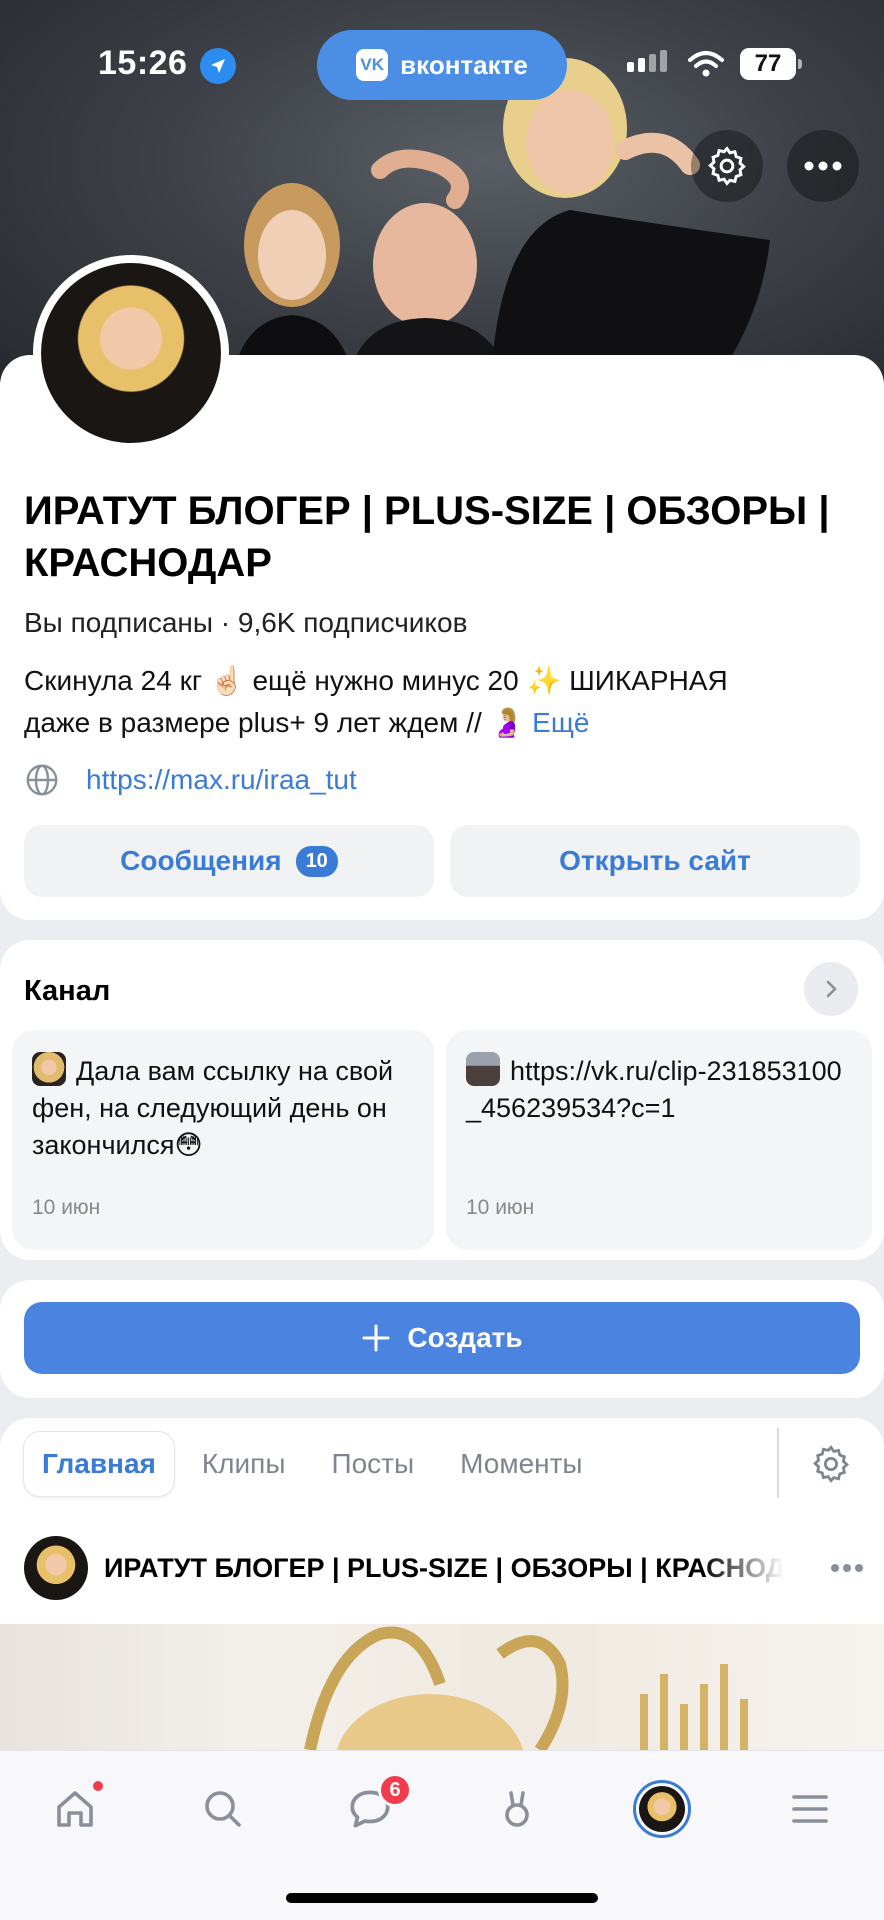  What do you see at coordinates (647, 61) in the screenshot?
I see `cellular-signal-icon` at bounding box center [647, 61].